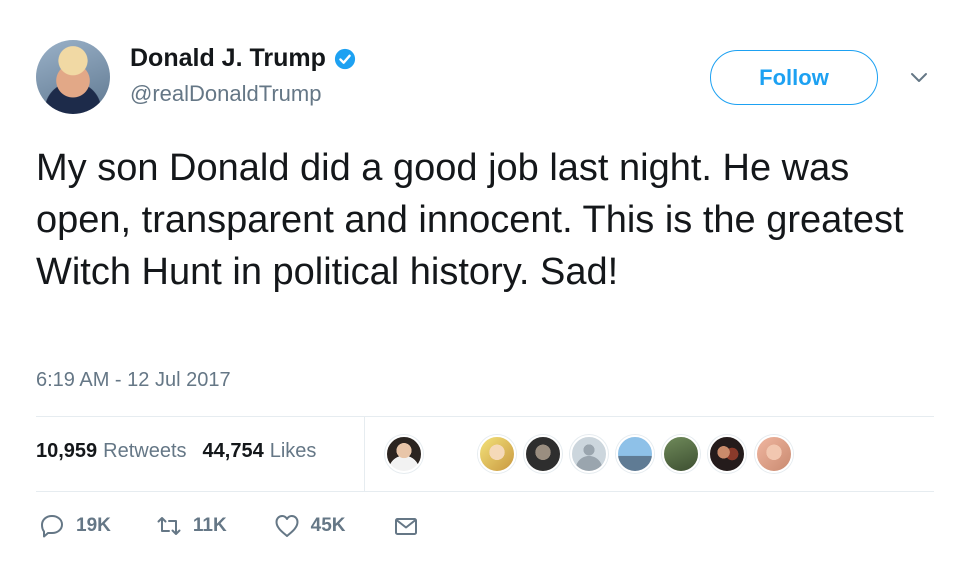  I want to click on retweet-action: 11K, so click(191, 526).